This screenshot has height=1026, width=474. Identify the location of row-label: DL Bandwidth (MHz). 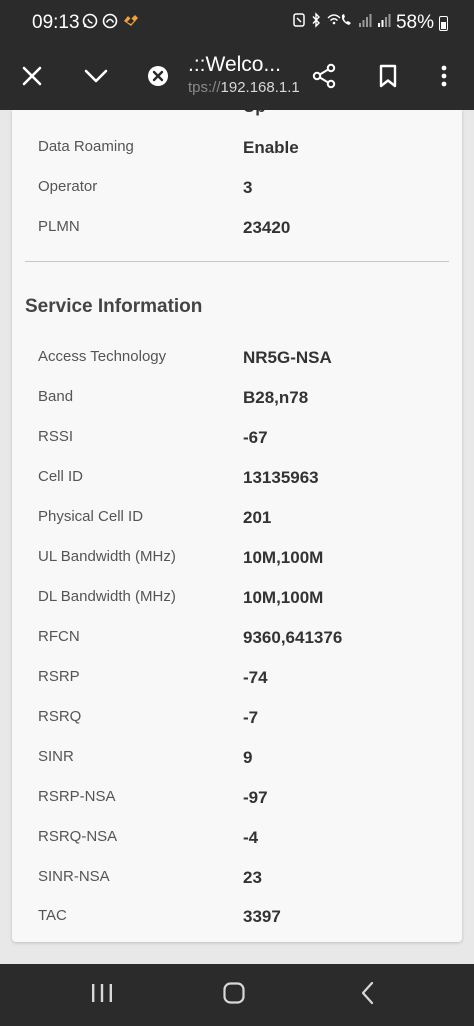
(107, 596).